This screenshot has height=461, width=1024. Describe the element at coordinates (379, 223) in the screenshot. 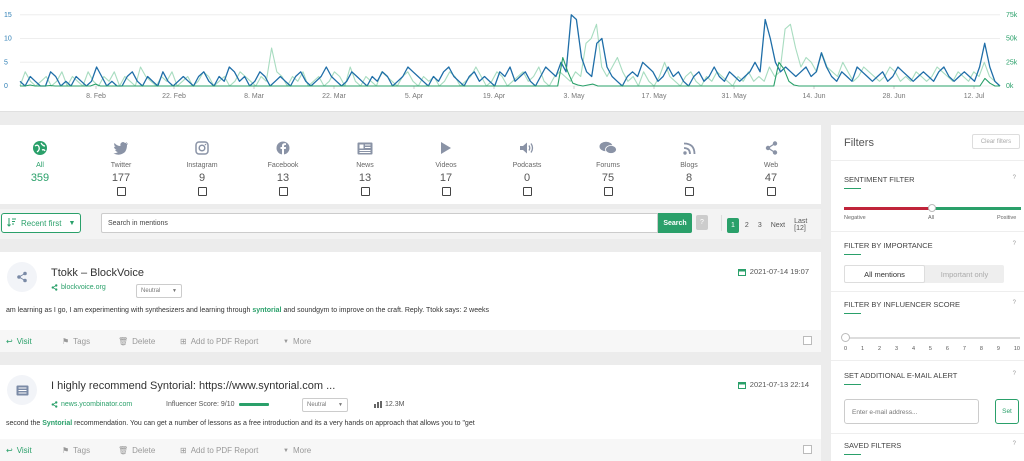

I see `search-input: Search in mentions` at that location.